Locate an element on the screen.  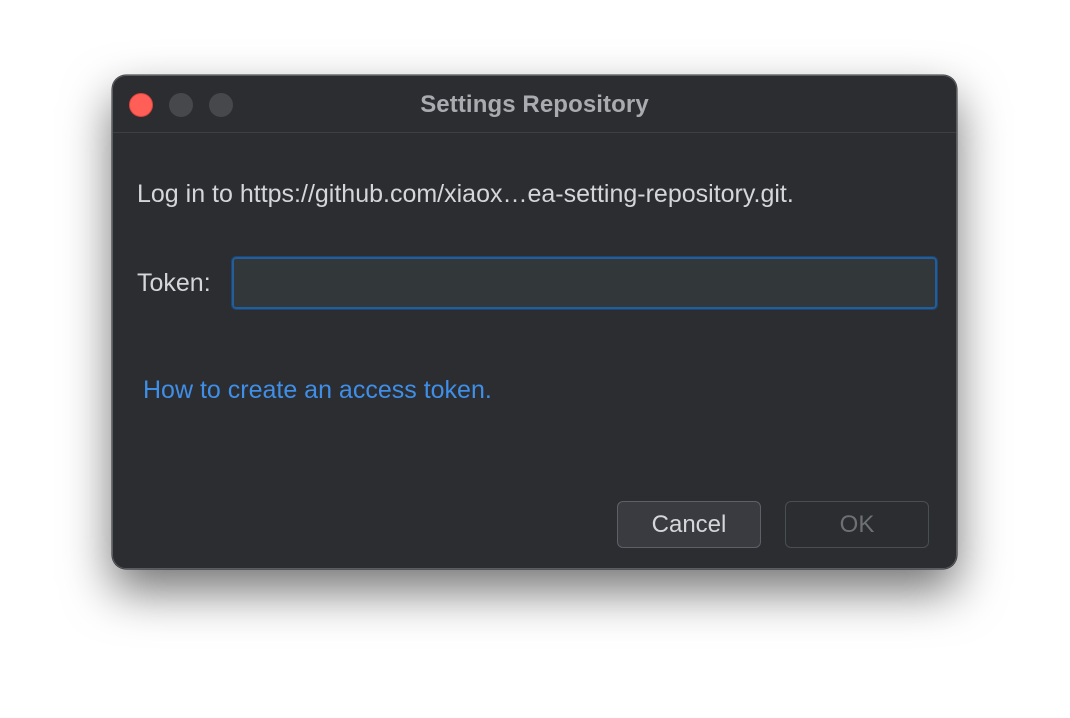
token-label: Token: is located at coordinates (174, 283).